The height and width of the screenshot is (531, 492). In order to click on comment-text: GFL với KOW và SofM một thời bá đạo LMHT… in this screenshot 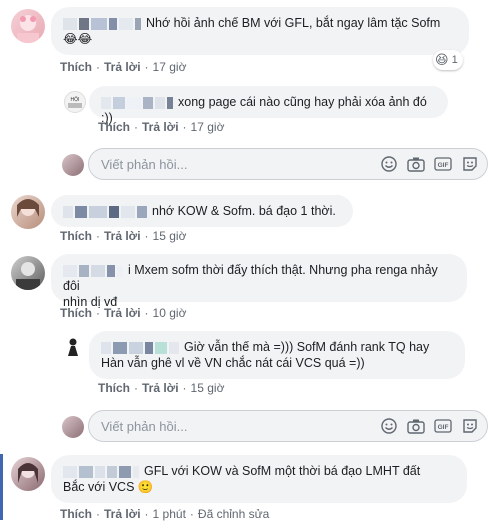, I will do `click(282, 471)`.